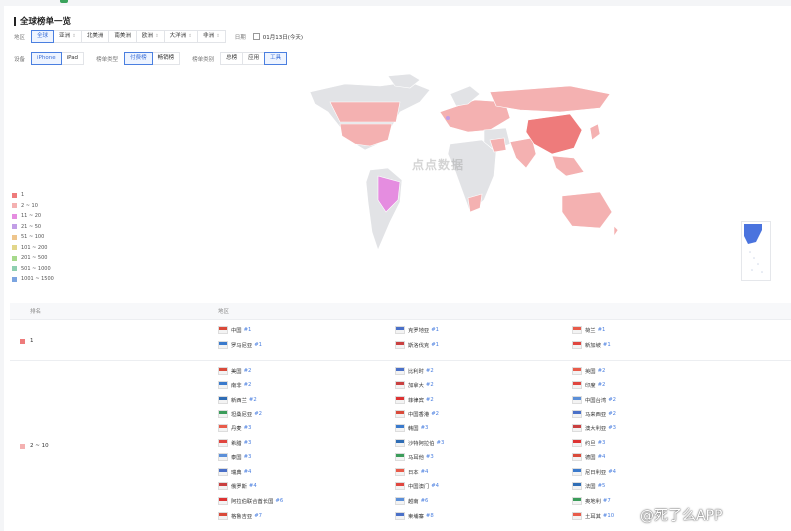 Image resolution: width=791 pixels, height=531 pixels. Describe the element at coordinates (588, 457) in the screenshot. I see `country-entry: 德国 #4` at that location.